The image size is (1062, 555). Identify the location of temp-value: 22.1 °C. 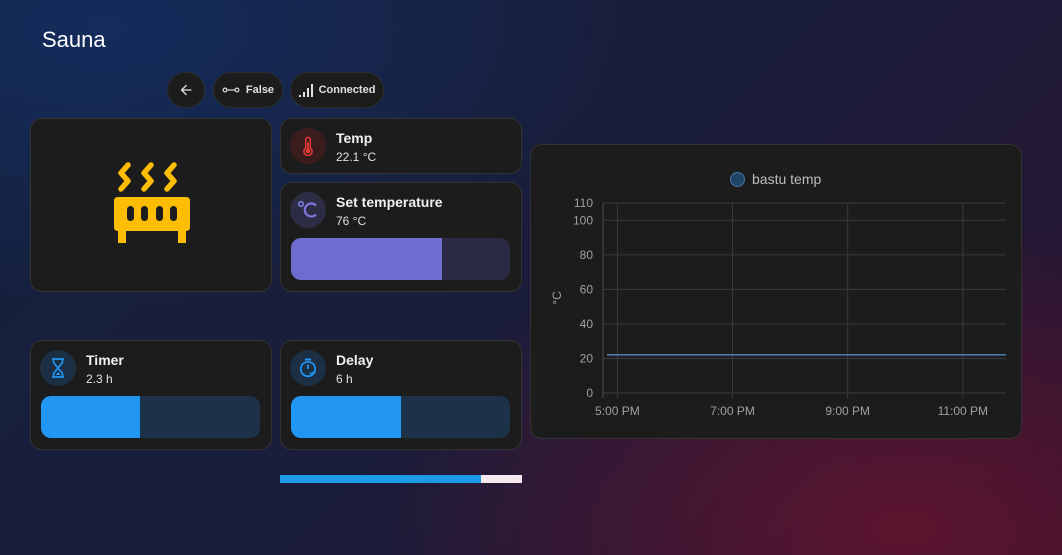
(356, 157).